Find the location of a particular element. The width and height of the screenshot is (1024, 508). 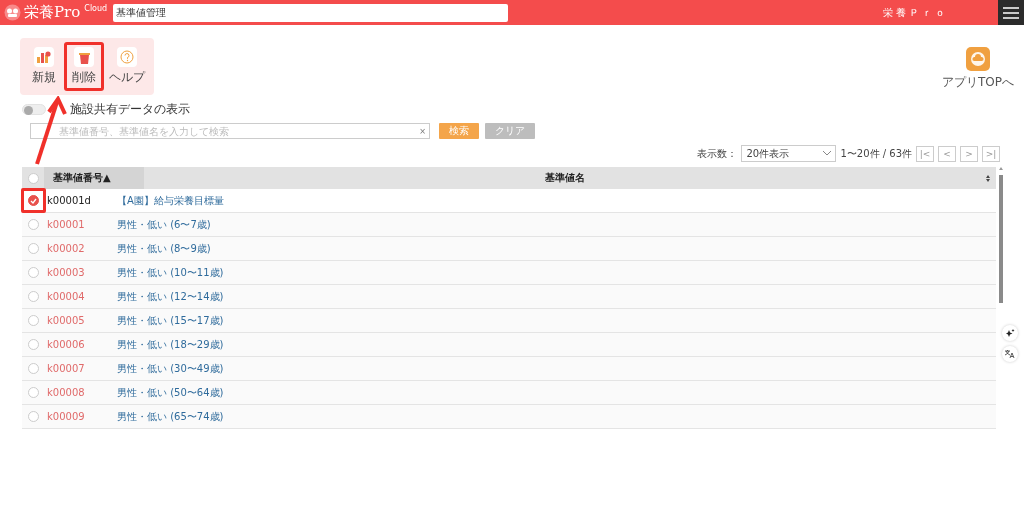

name-link: 【A園】給与栄養目標量 is located at coordinates (170, 200).